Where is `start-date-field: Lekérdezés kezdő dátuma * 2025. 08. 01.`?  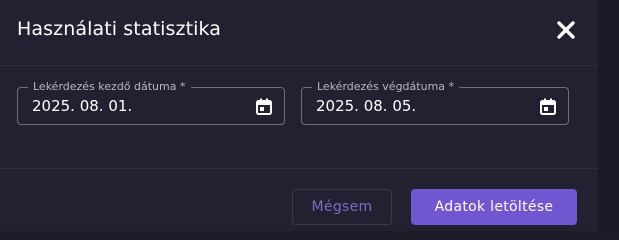
start-date-field: Lekérdezés kezdő dátuma * 2025. 08. 01. is located at coordinates (151, 102).